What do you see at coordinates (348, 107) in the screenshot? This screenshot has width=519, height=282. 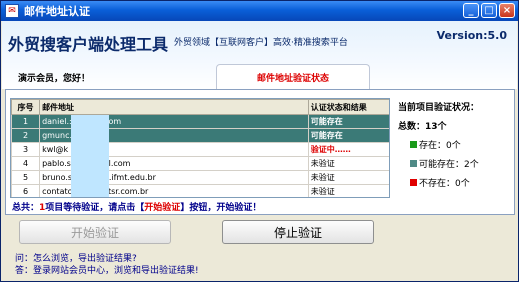 I see `column-header-status: 认证状态和结果` at bounding box center [348, 107].